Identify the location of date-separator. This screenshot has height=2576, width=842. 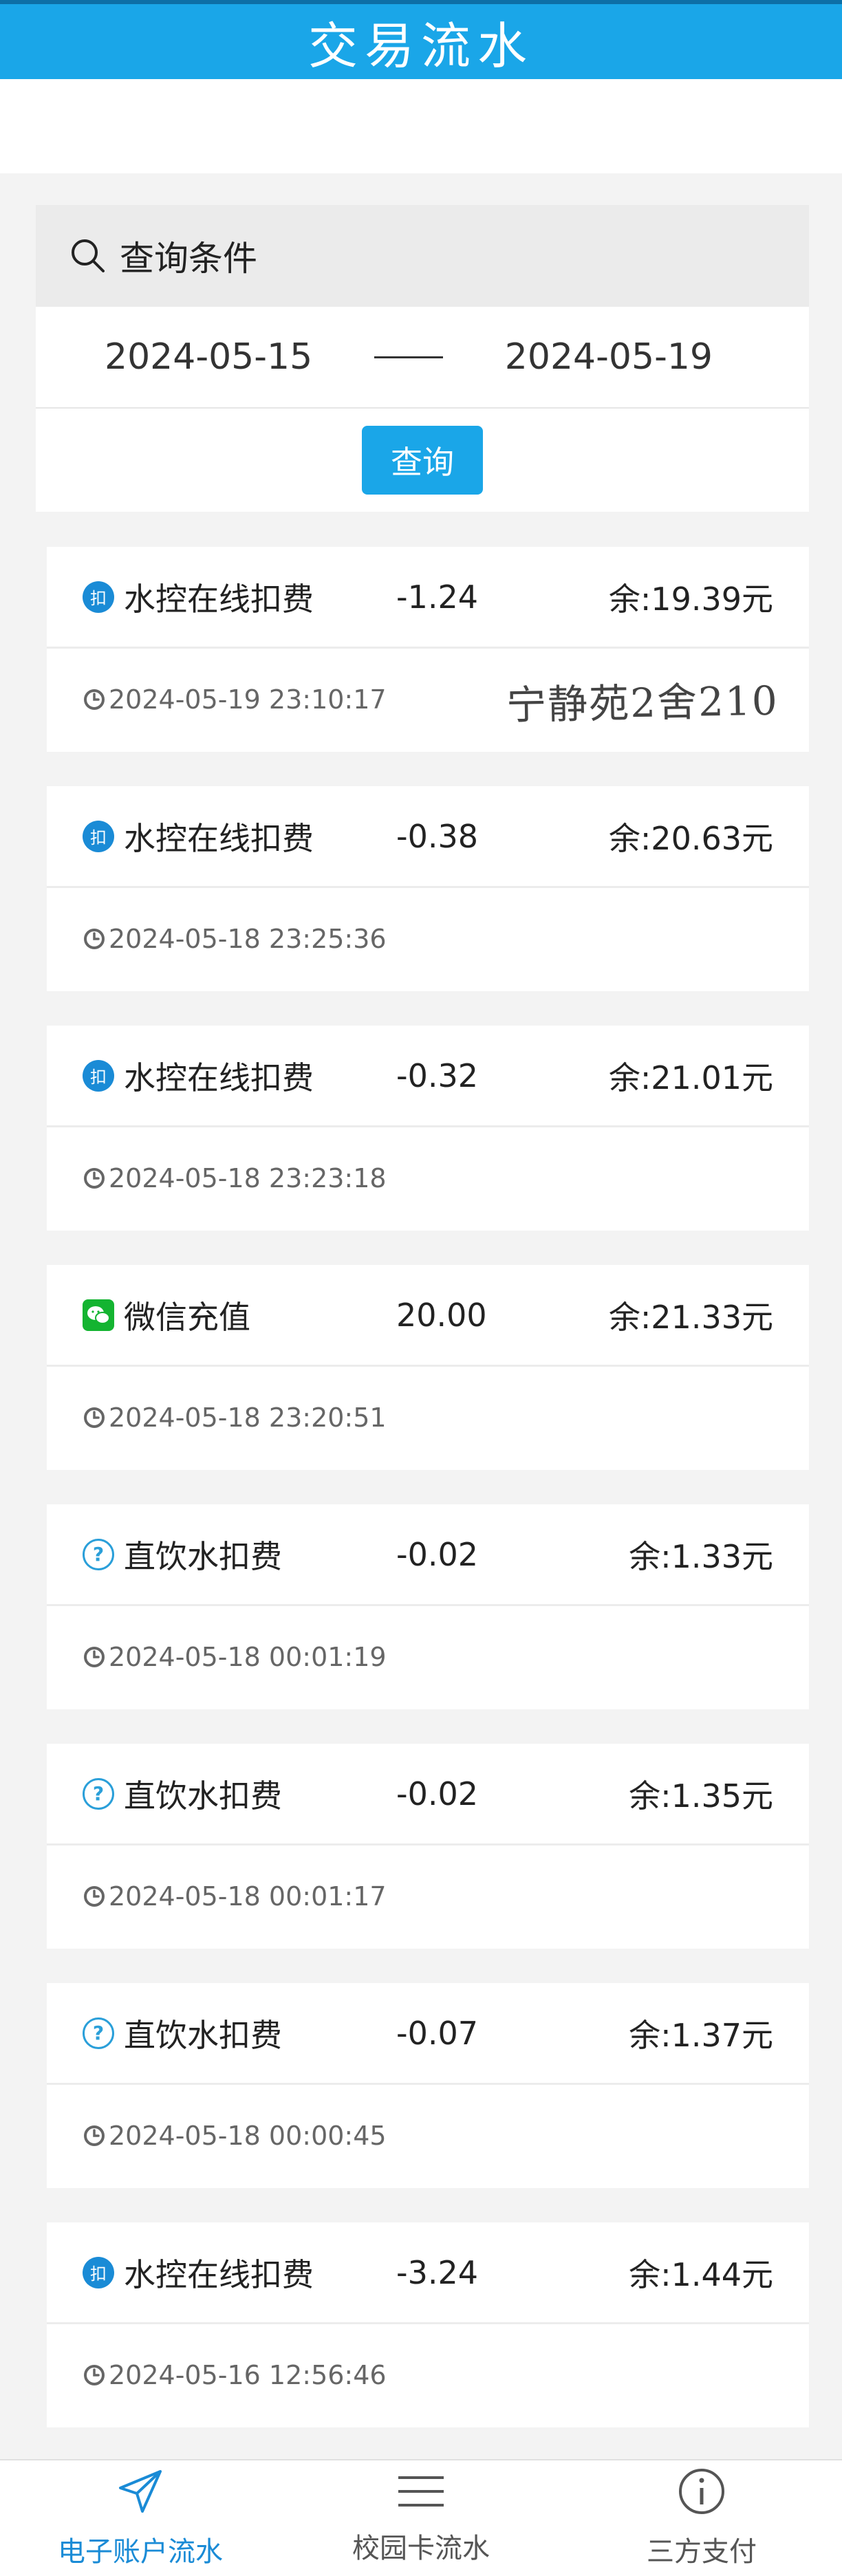
(408, 357).